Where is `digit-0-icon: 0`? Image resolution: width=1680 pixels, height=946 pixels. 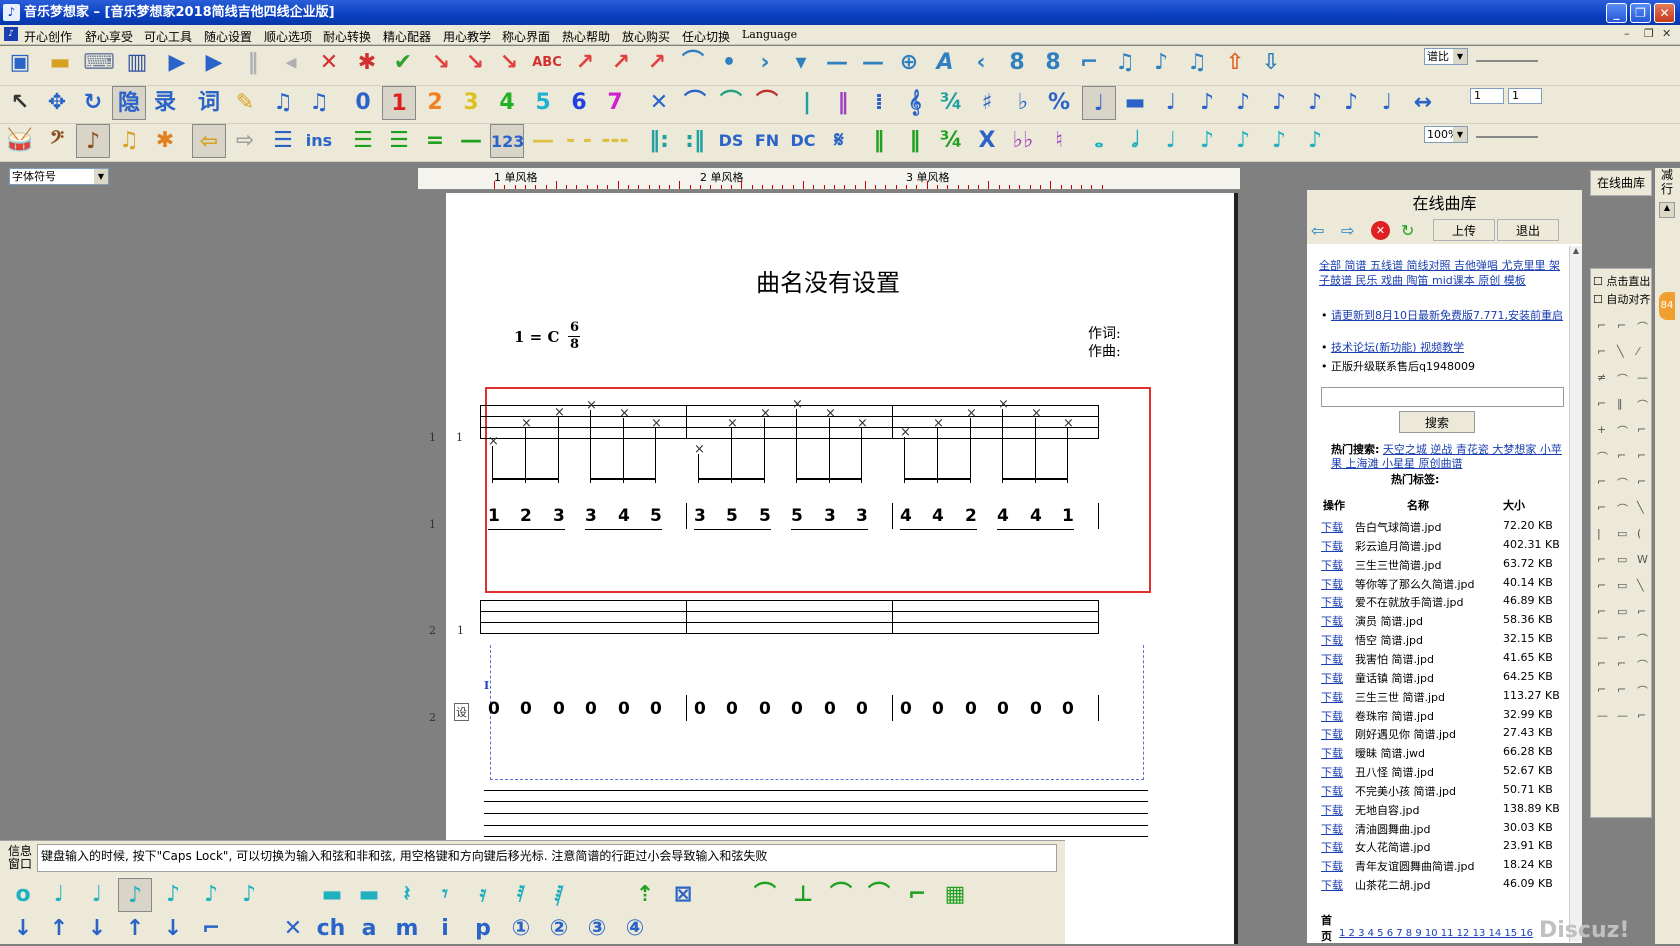
digit-0-icon: 0 is located at coordinates (363, 103).